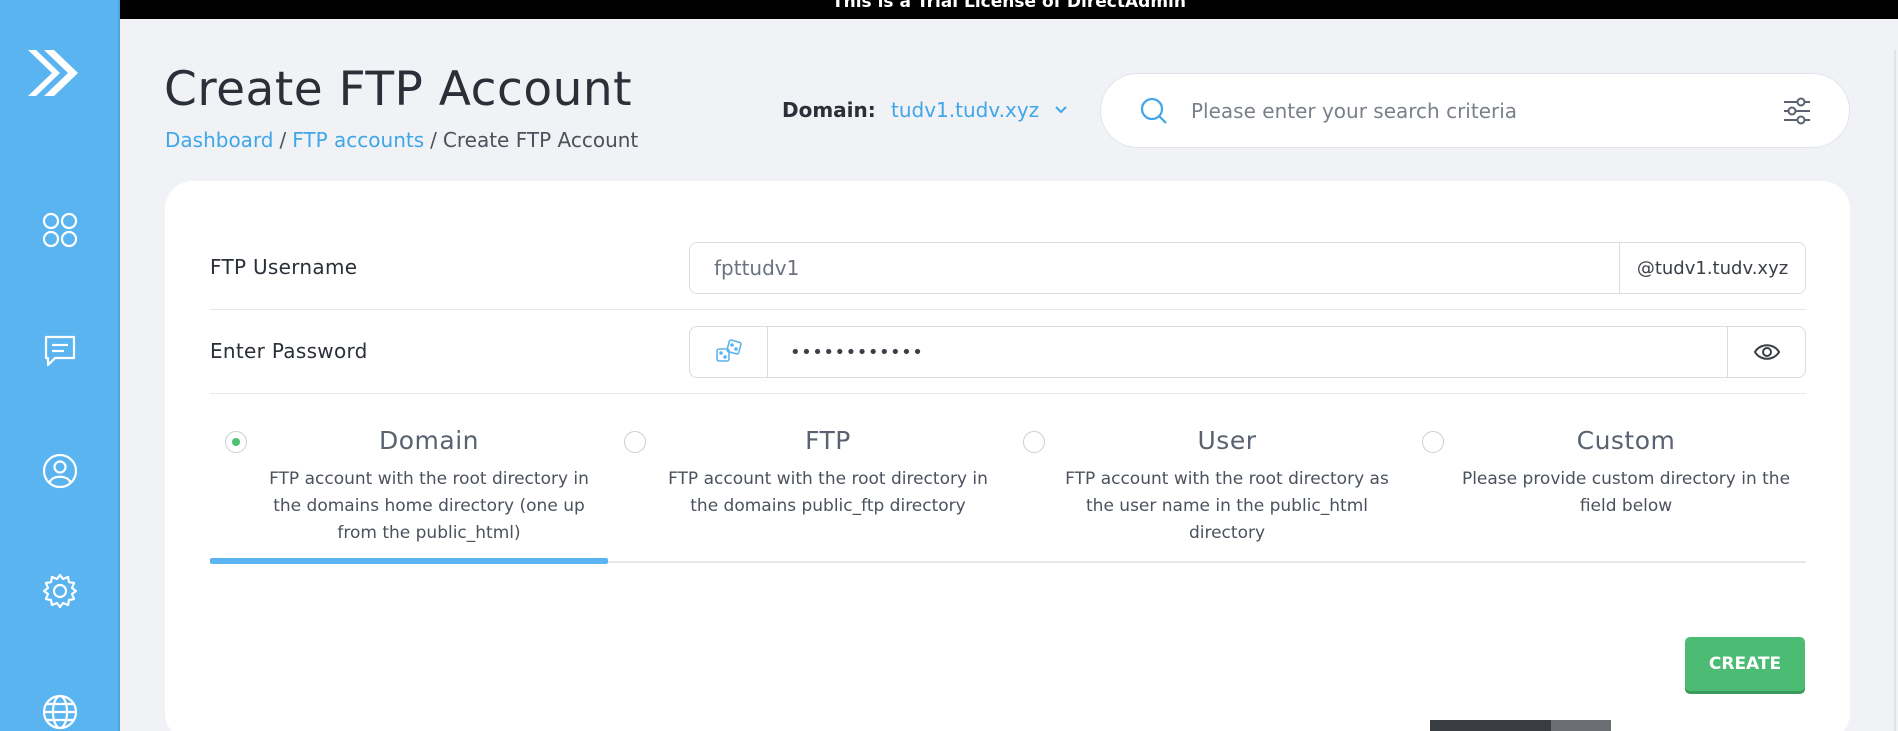  Describe the element at coordinates (60, 230) in the screenshot. I see `apps-icon` at that location.